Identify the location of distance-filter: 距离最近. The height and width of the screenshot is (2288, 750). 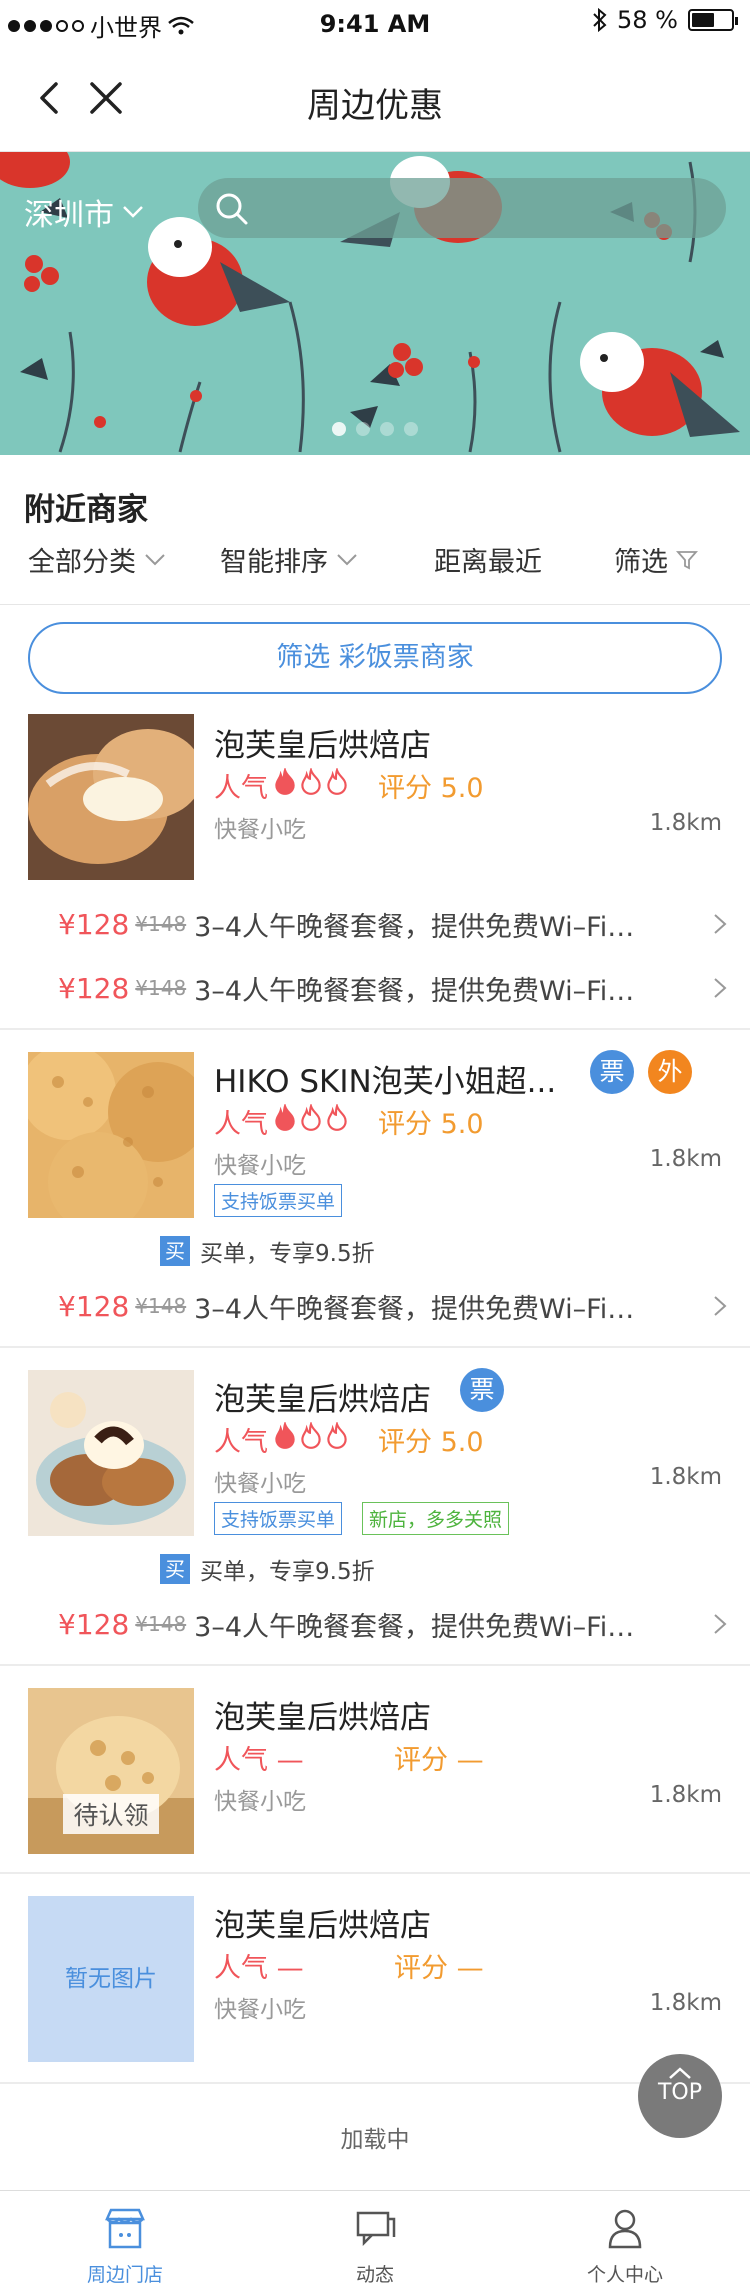
(488, 559).